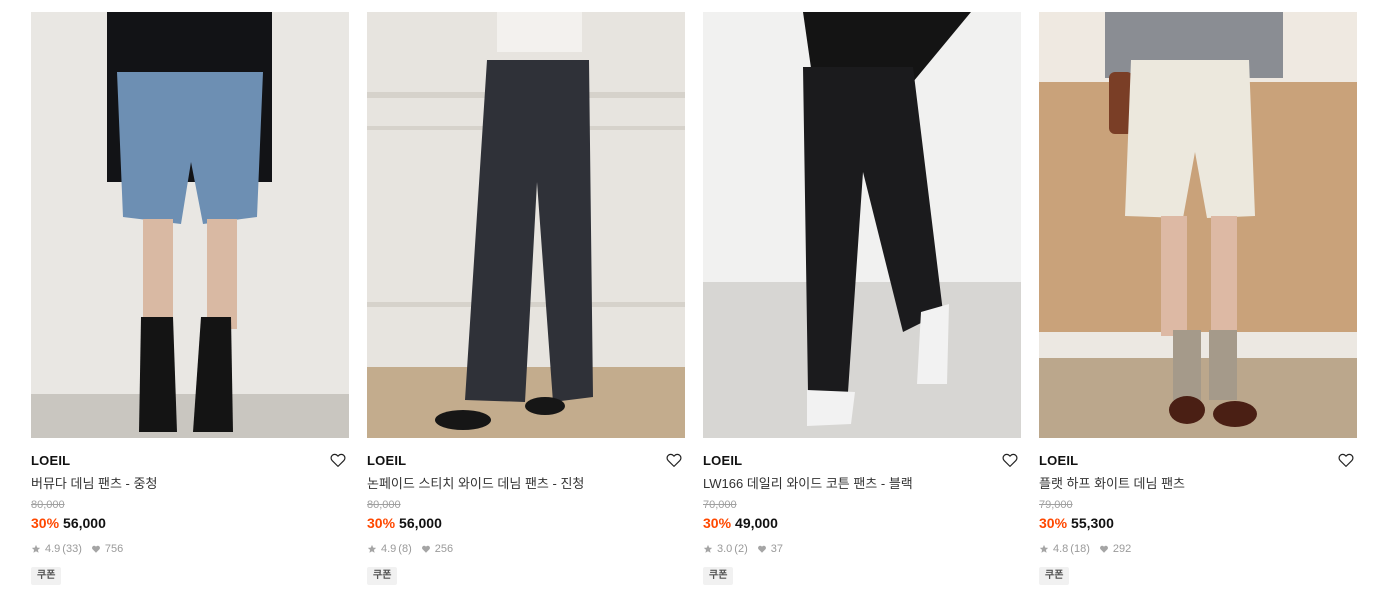 Image resolution: width=1375 pixels, height=596 pixels. I want to click on likes: 37, so click(770, 549).